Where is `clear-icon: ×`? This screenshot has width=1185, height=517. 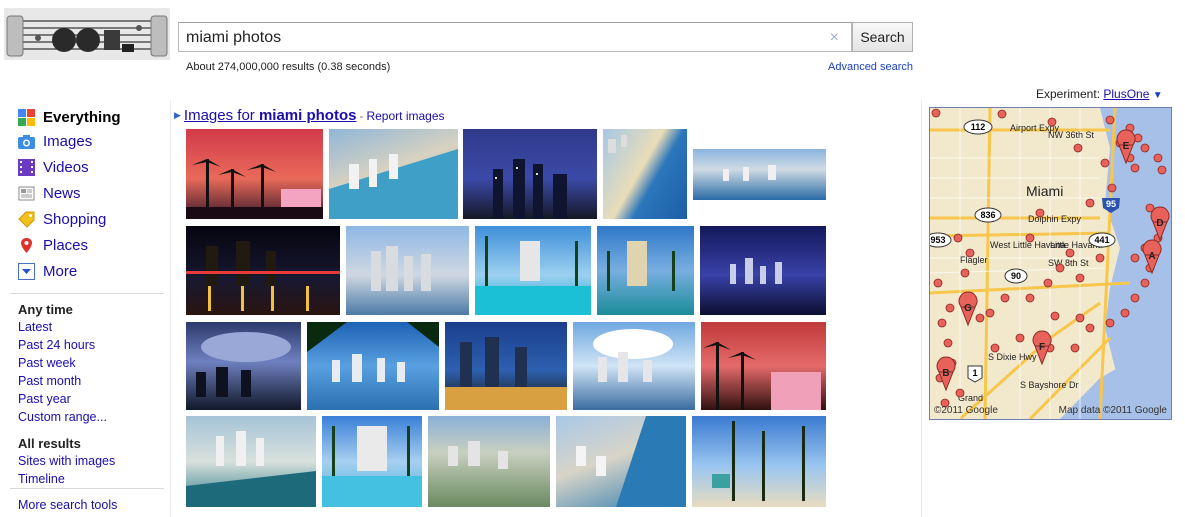
clear-icon: × is located at coordinates (834, 38).